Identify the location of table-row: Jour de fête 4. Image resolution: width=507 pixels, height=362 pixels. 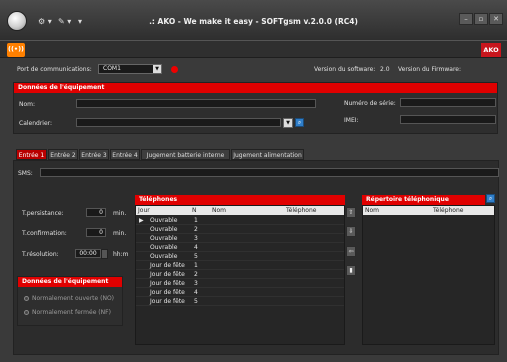
(240, 292).